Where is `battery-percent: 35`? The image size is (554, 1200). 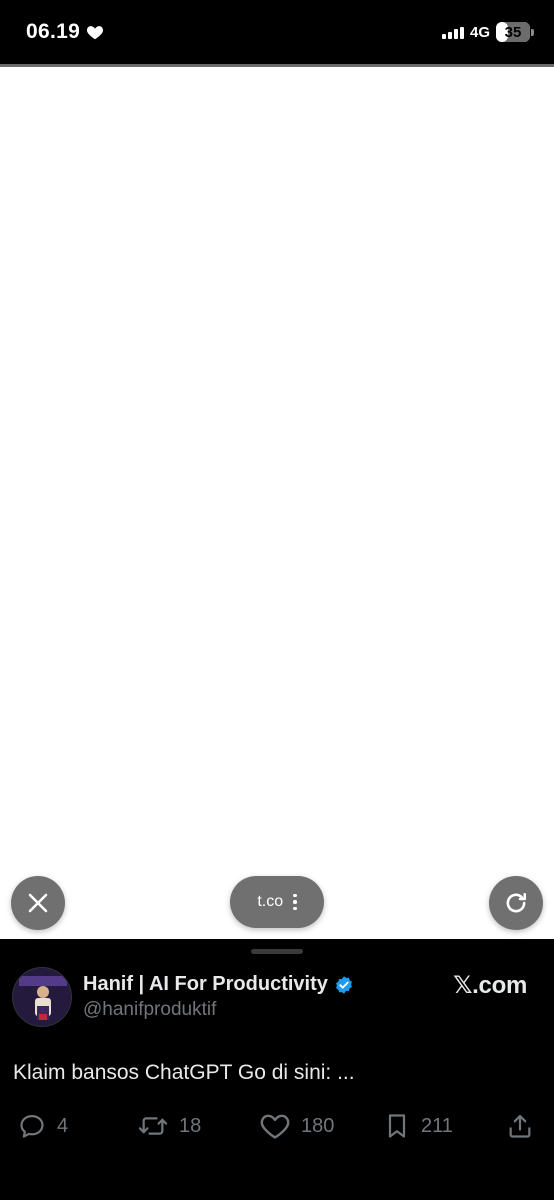 battery-percent: 35 is located at coordinates (513, 32).